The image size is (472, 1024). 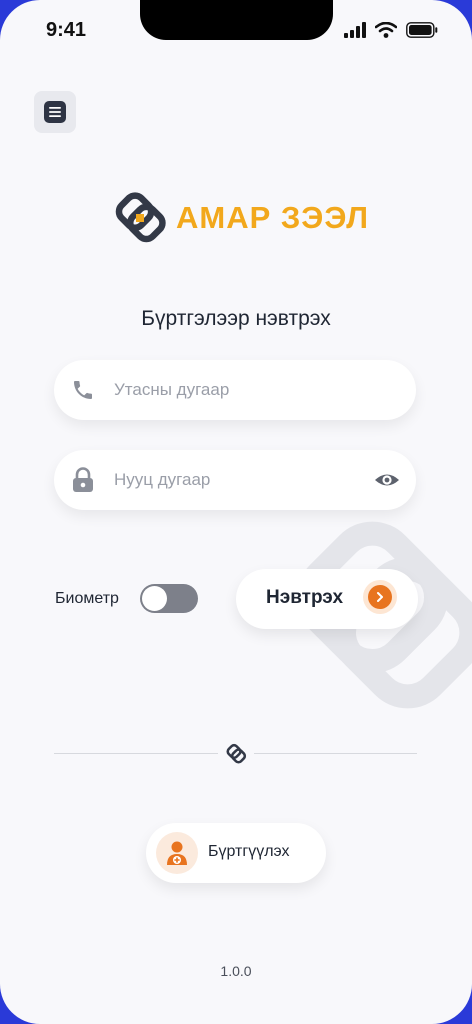 I want to click on user-add-icon, so click(x=177, y=853).